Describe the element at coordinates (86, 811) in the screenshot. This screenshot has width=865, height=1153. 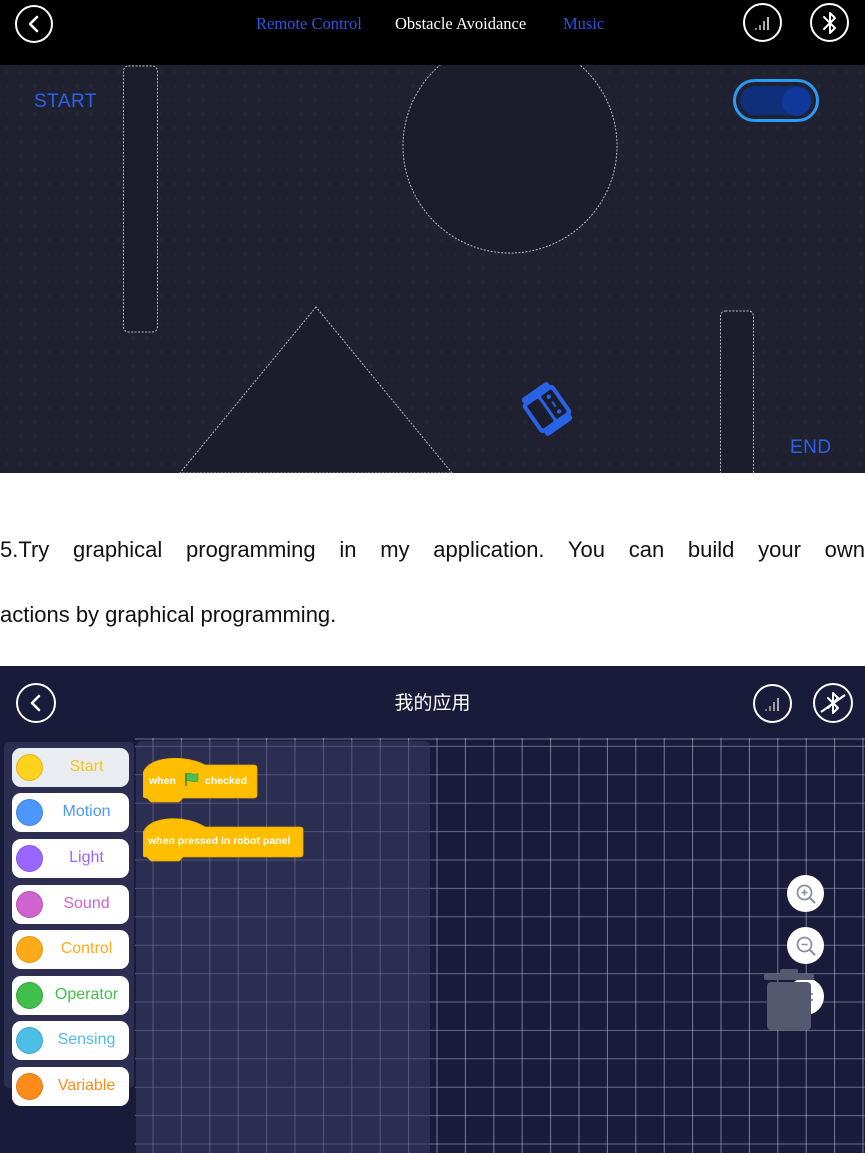
I see `category-label: Motion` at that location.